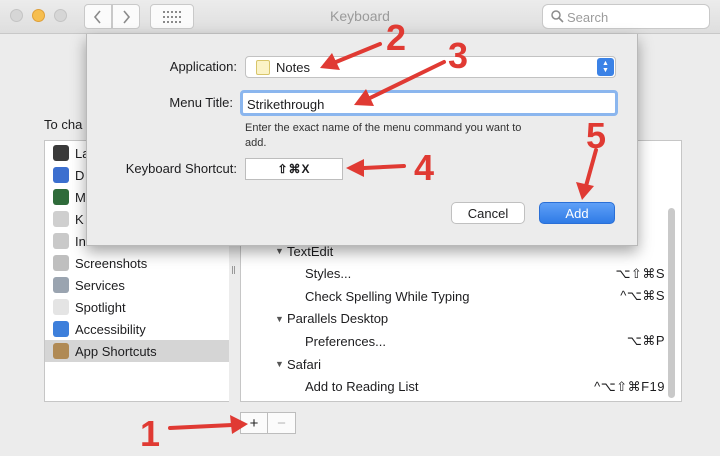  Describe the element at coordinates (282, 423) in the screenshot. I see `remove-shortcut-button: −` at that location.